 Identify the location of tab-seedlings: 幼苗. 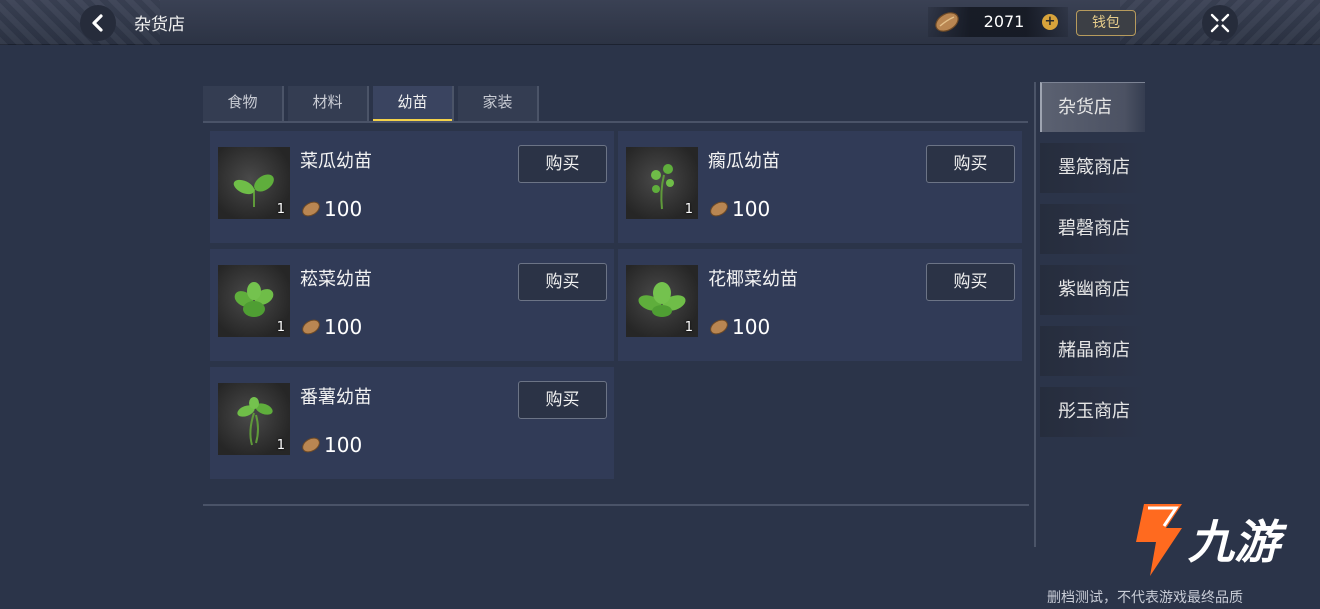
(413, 104).